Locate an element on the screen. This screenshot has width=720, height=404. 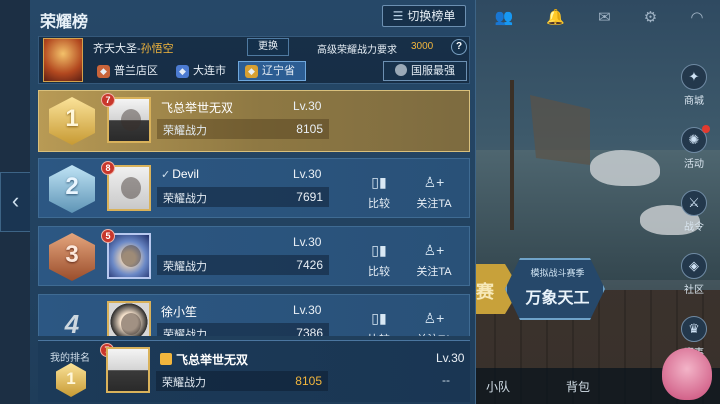
my-name-text: 飞总举世无双 is located at coordinates (212, 360).